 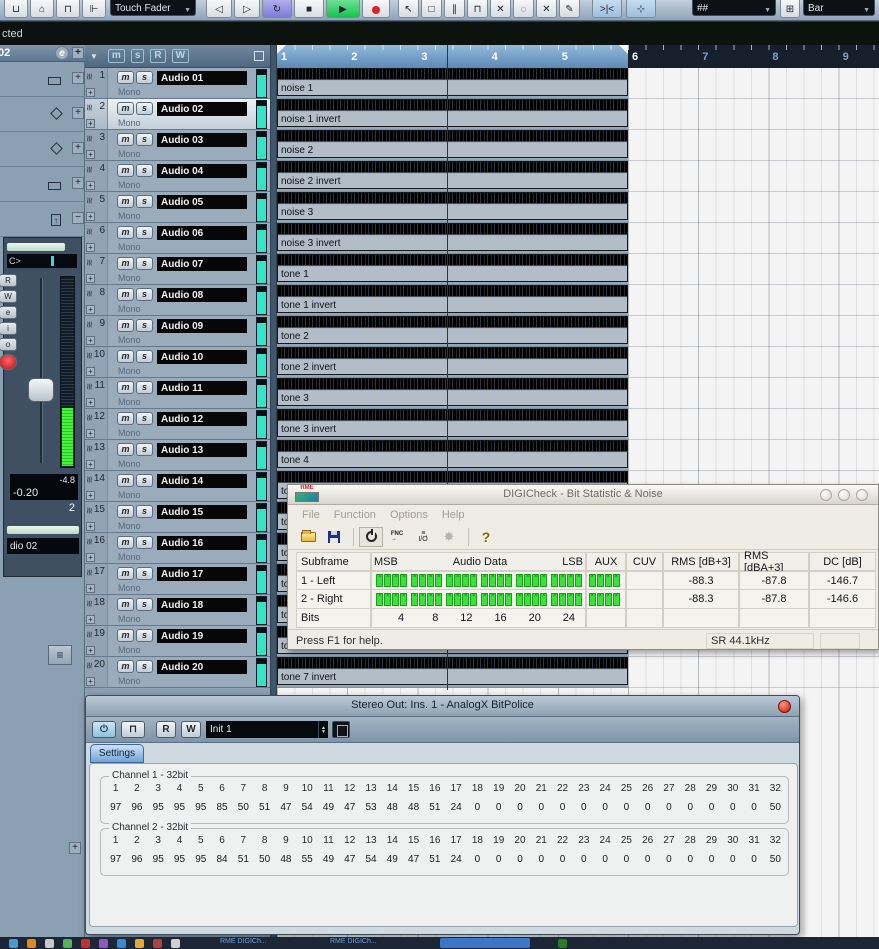 What do you see at coordinates (452, 299) in the screenshot?
I see `audio-clip: tone 1 invert` at bounding box center [452, 299].